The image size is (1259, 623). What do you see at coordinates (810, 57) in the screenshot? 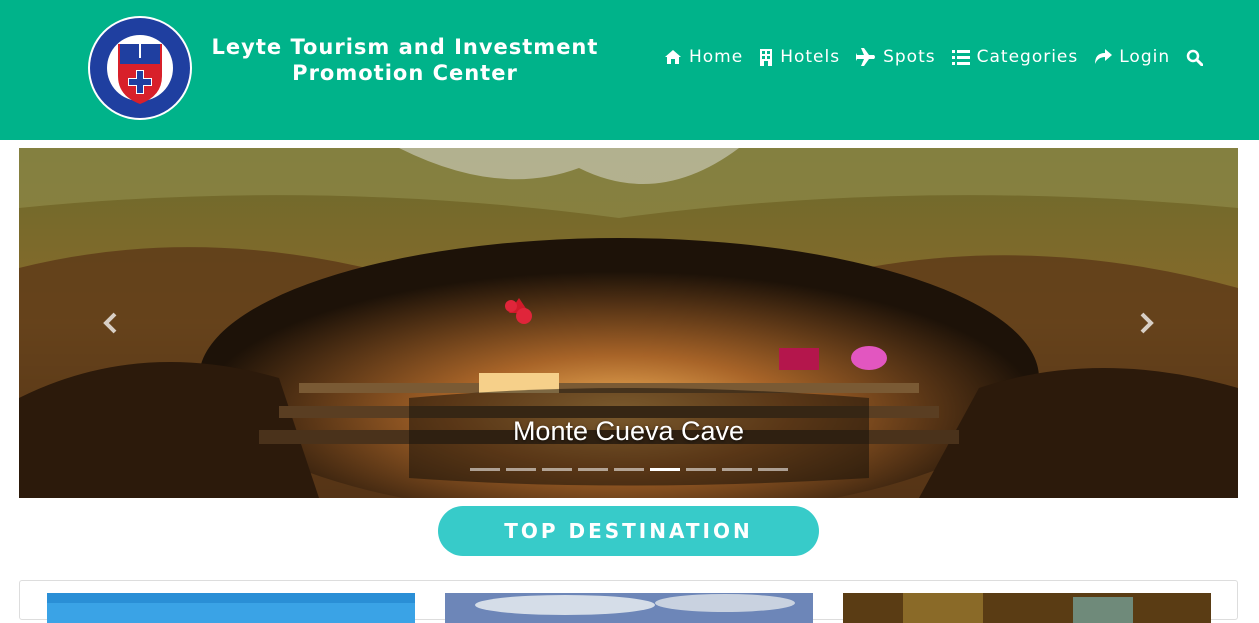
I see `nav-item-label: Hotels` at bounding box center [810, 57].